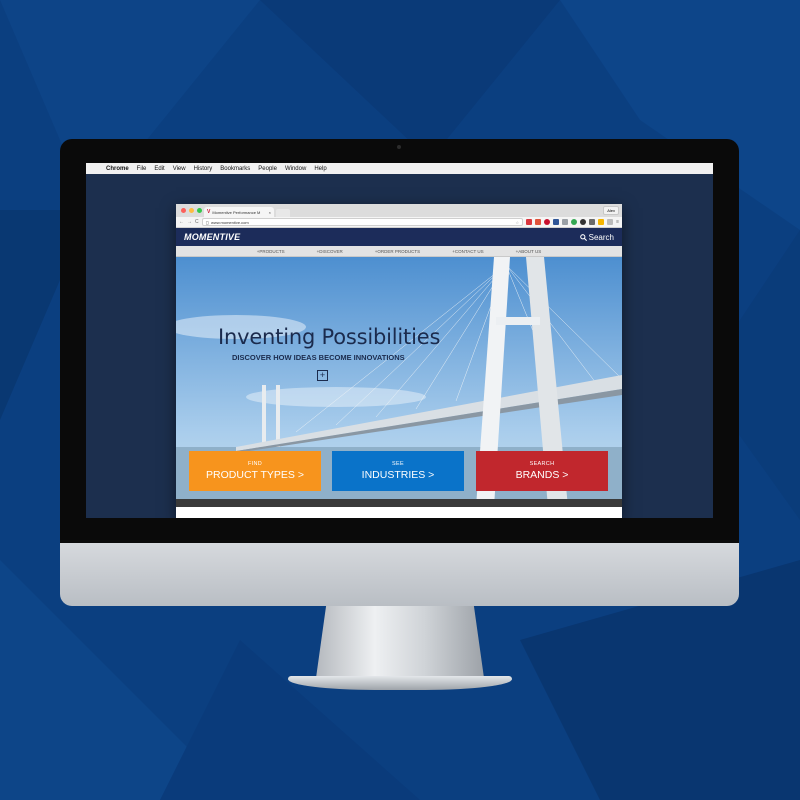 Image resolution: width=800 pixels, height=800 pixels. I want to click on cta-big-label: INDUSTRIES >, so click(398, 475).